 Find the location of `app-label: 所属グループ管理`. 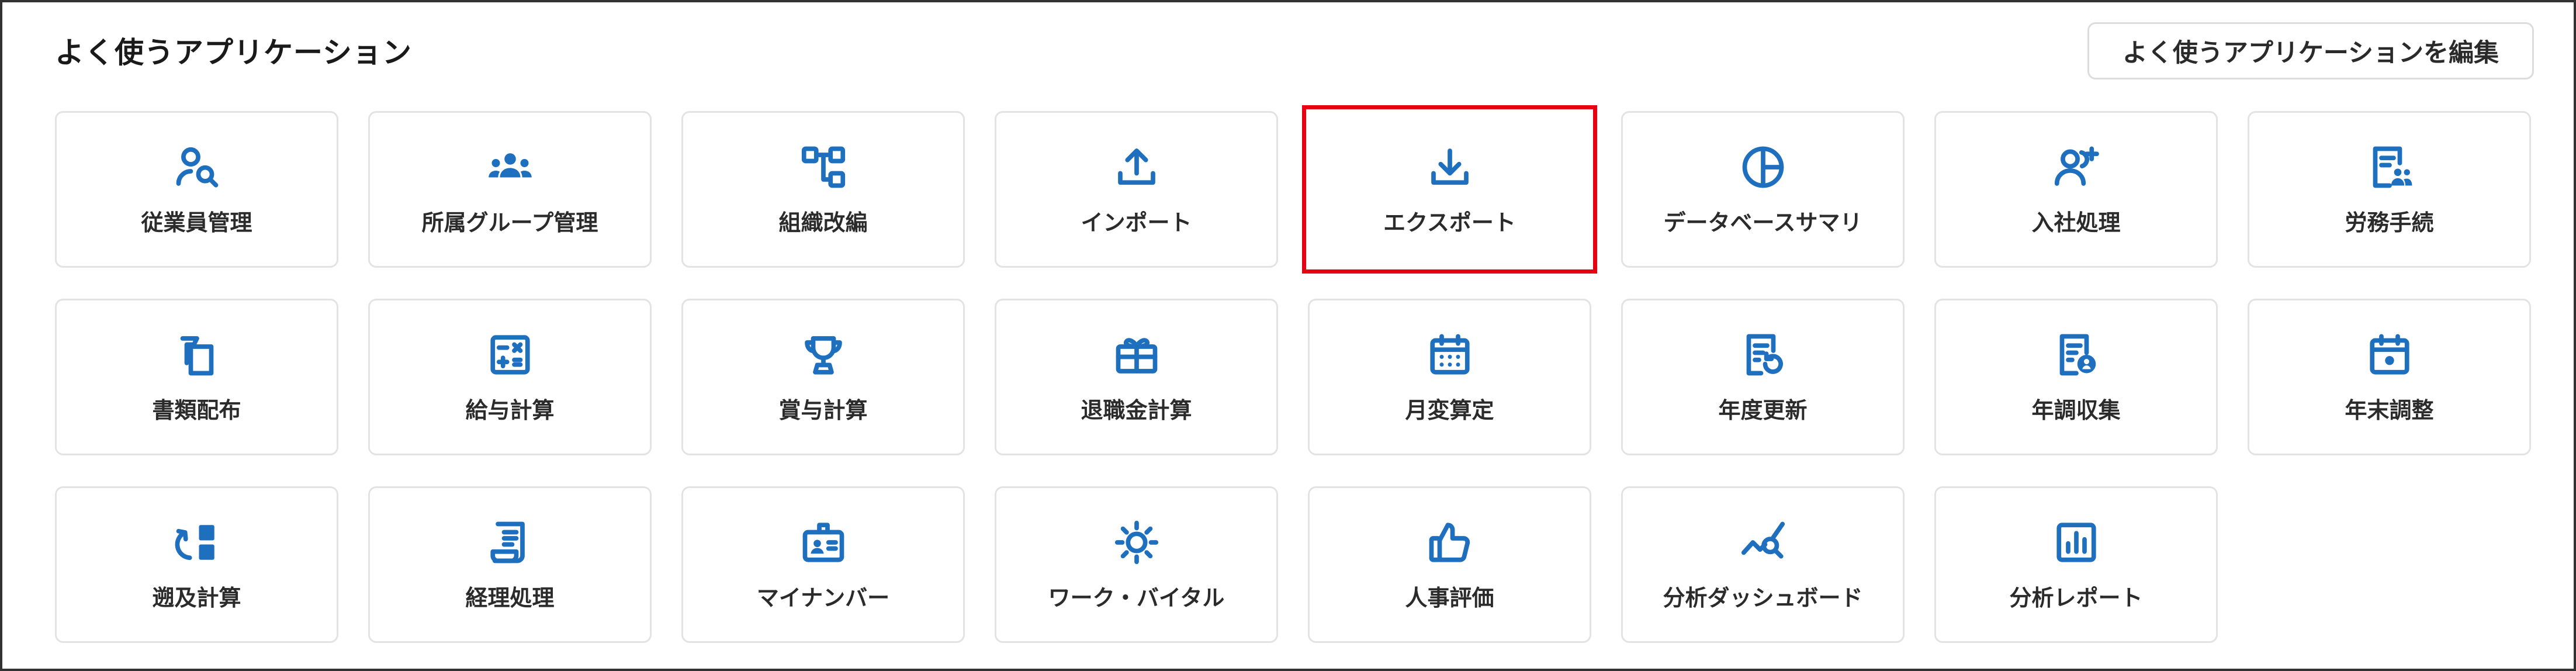

app-label: 所属グループ管理 is located at coordinates (509, 222).